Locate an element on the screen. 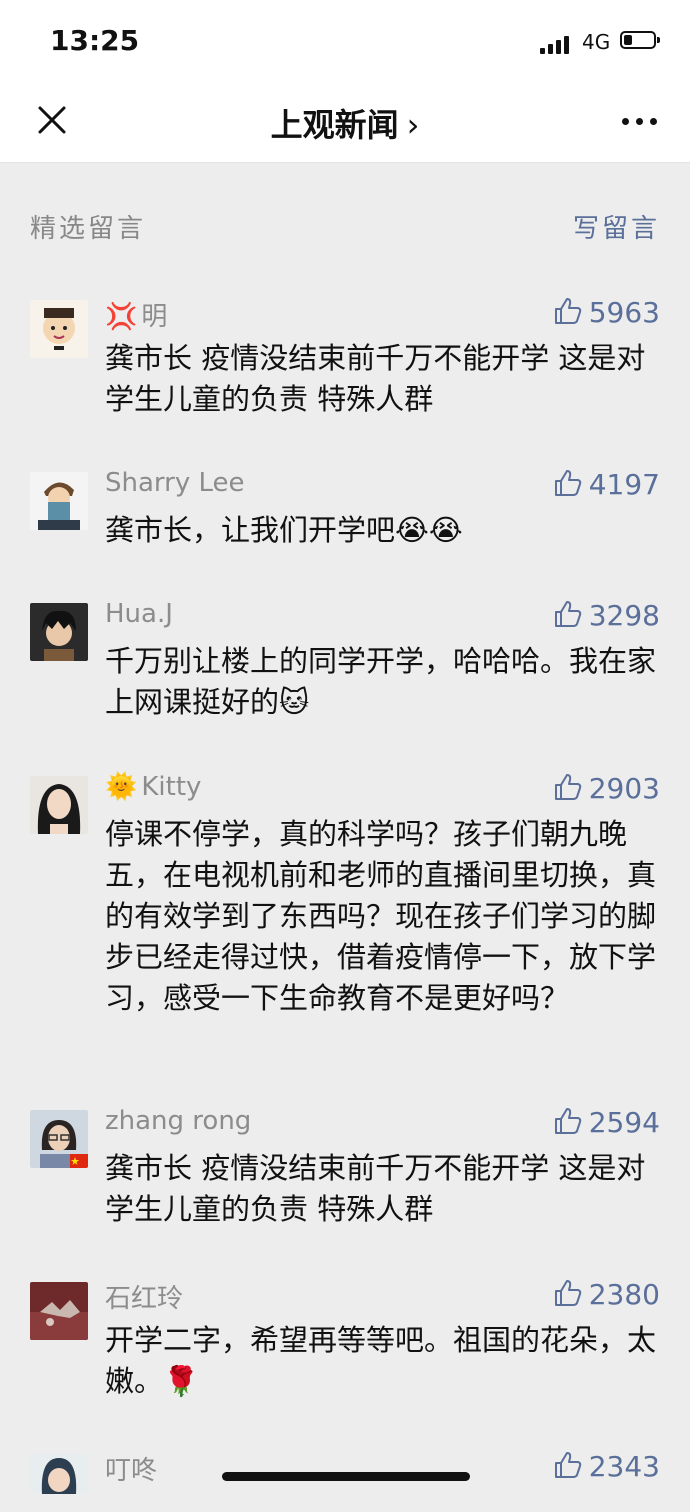 The image size is (690, 1512). comment-author: 💢 明 is located at coordinates (136, 317).